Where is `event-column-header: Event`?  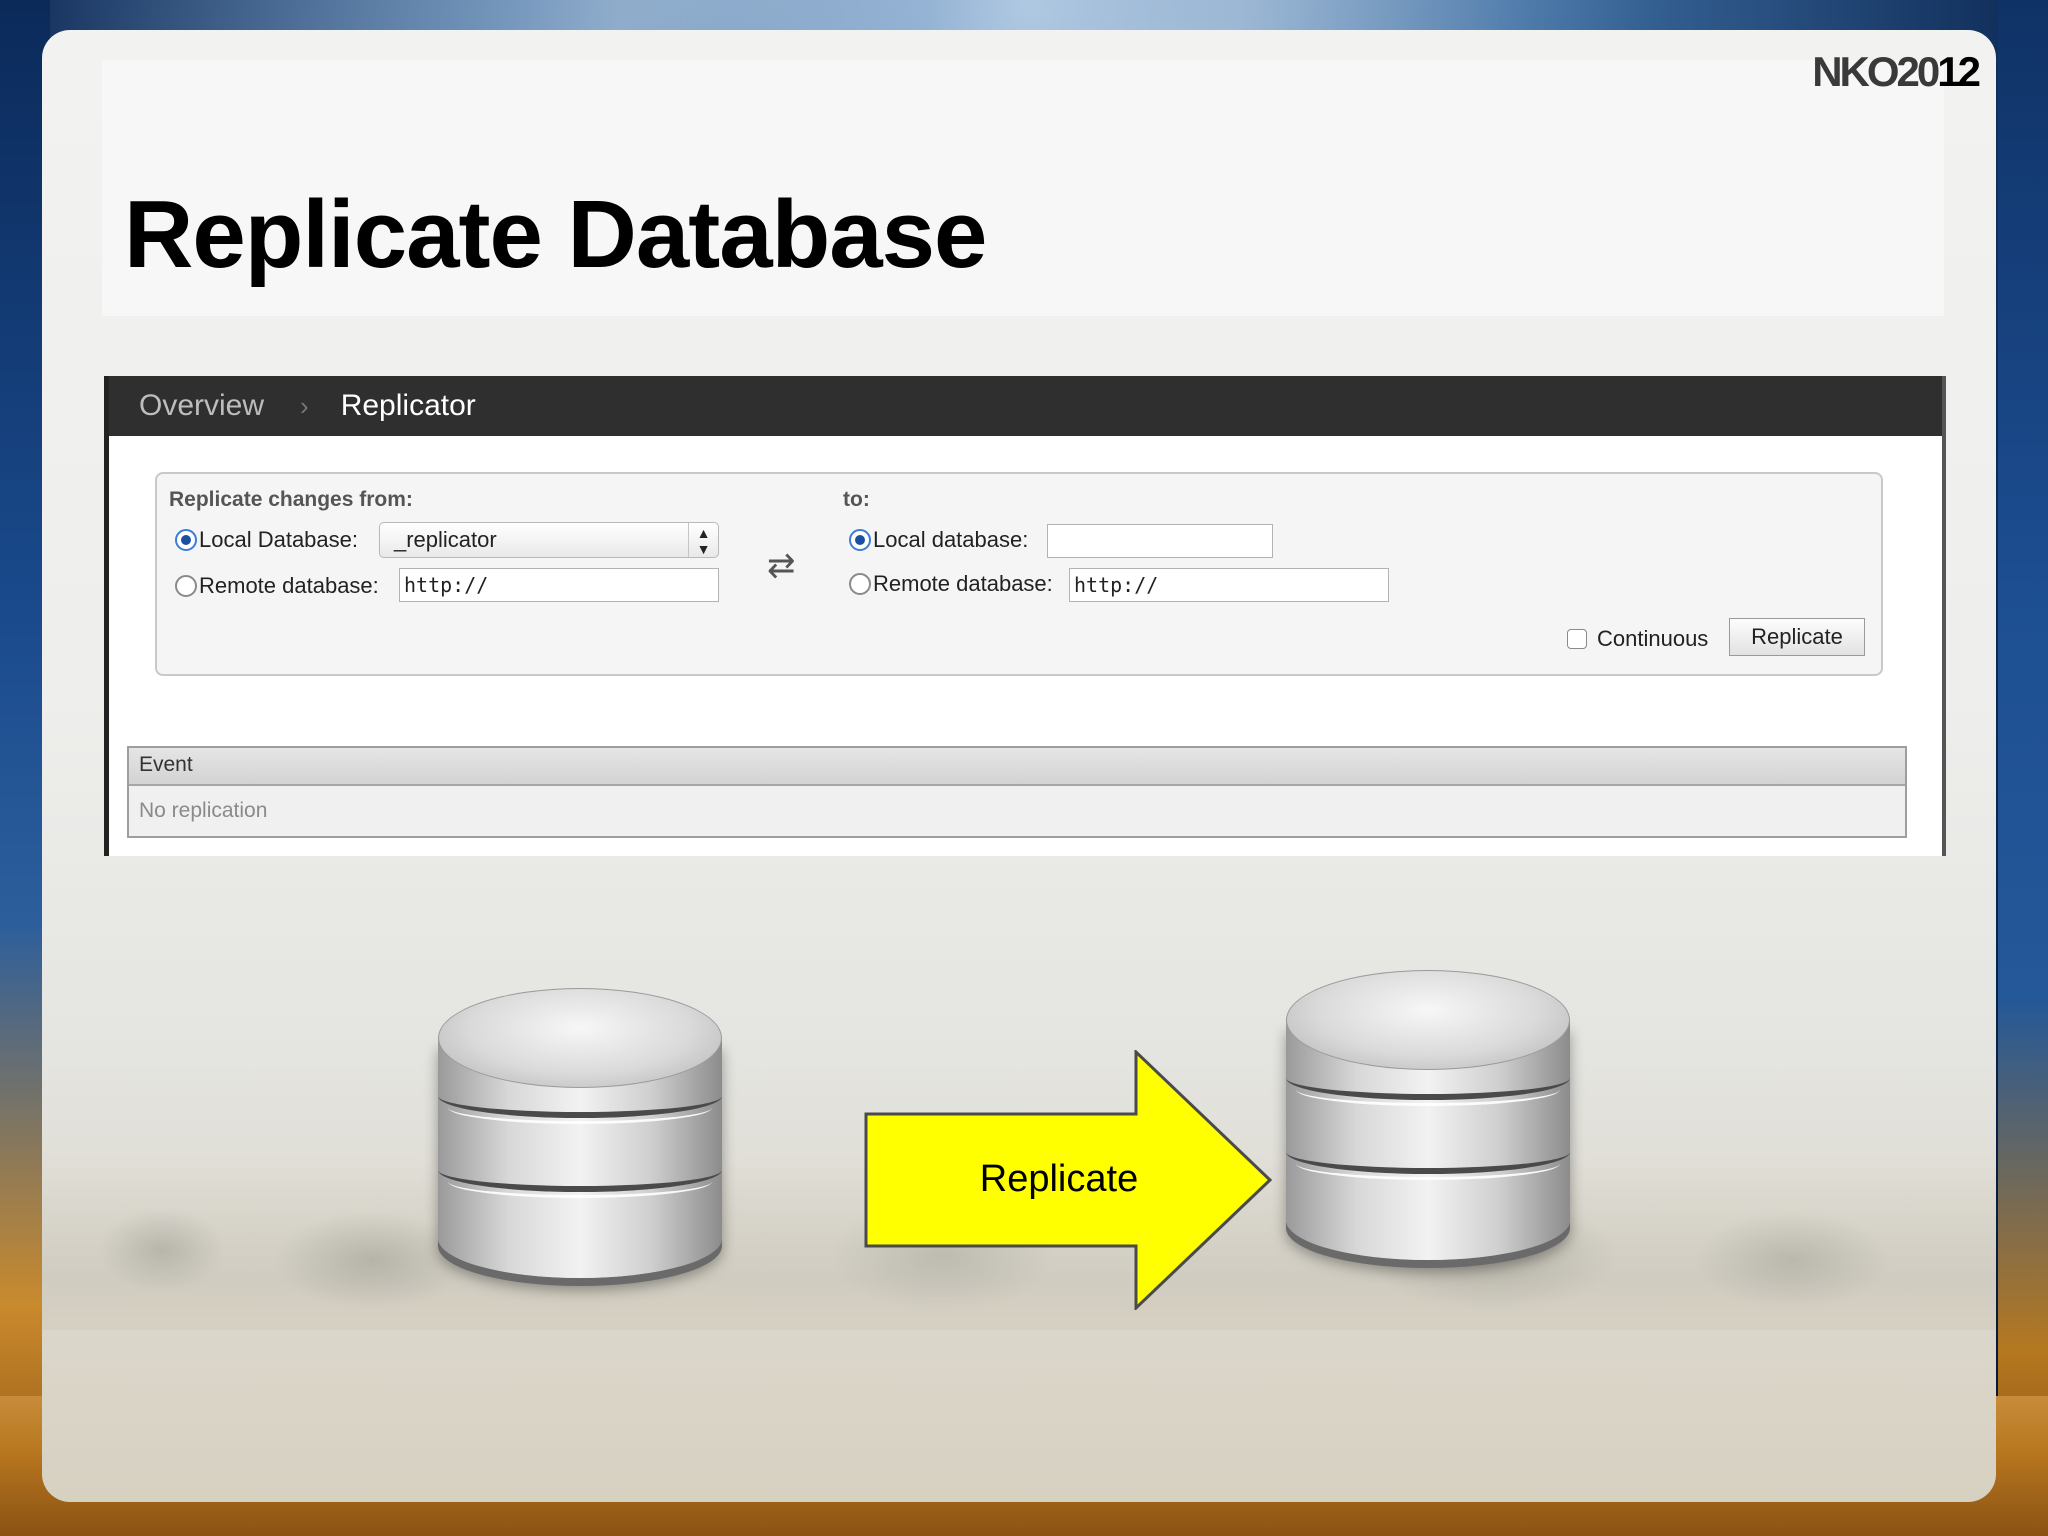
event-column-header: Event is located at coordinates (1017, 767).